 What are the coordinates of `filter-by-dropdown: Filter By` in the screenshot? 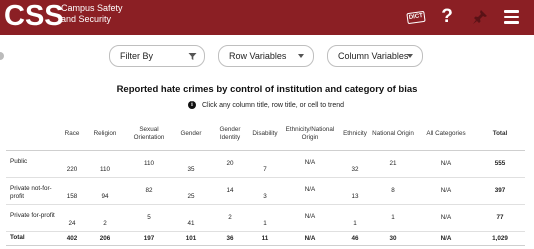 It's located at (157, 56).